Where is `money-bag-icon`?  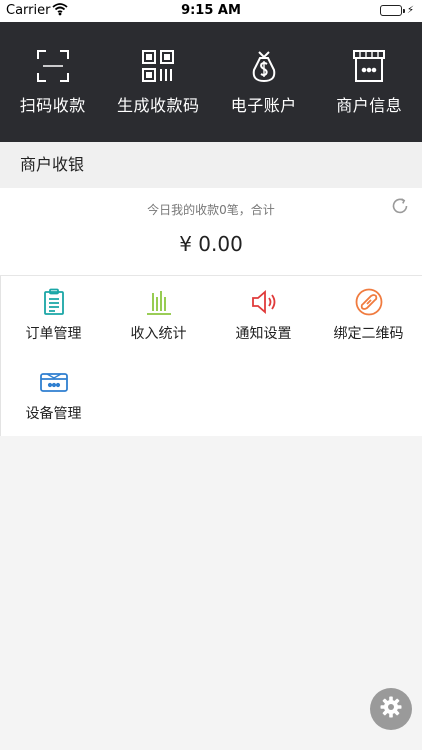 money-bag-icon is located at coordinates (264, 66).